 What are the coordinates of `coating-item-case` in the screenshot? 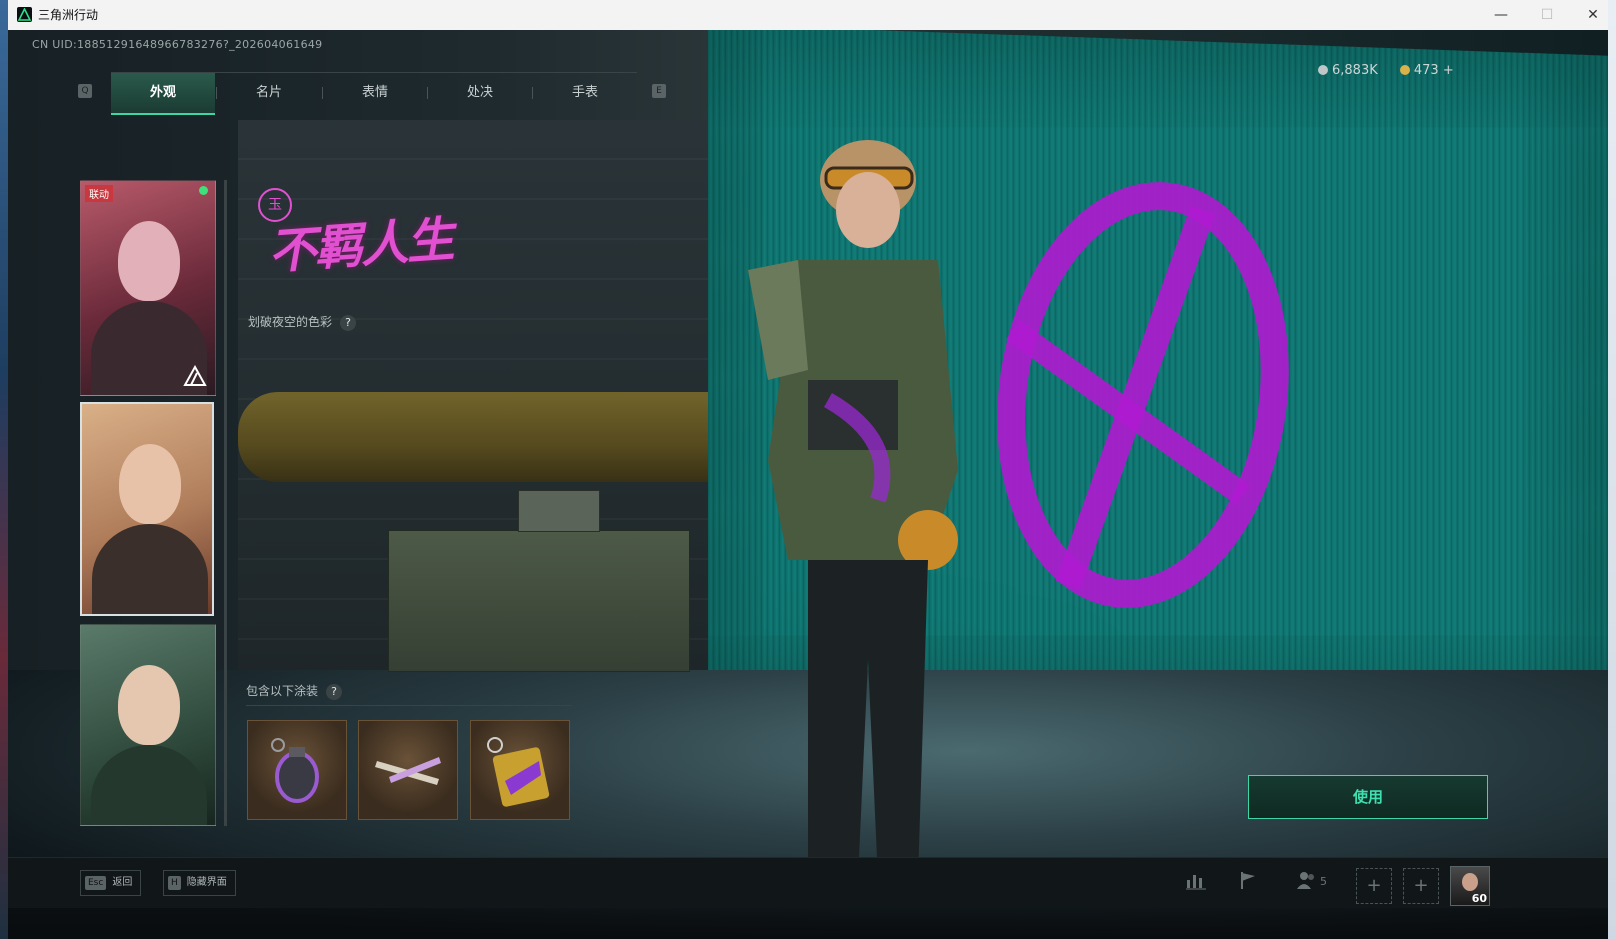 It's located at (520, 770).